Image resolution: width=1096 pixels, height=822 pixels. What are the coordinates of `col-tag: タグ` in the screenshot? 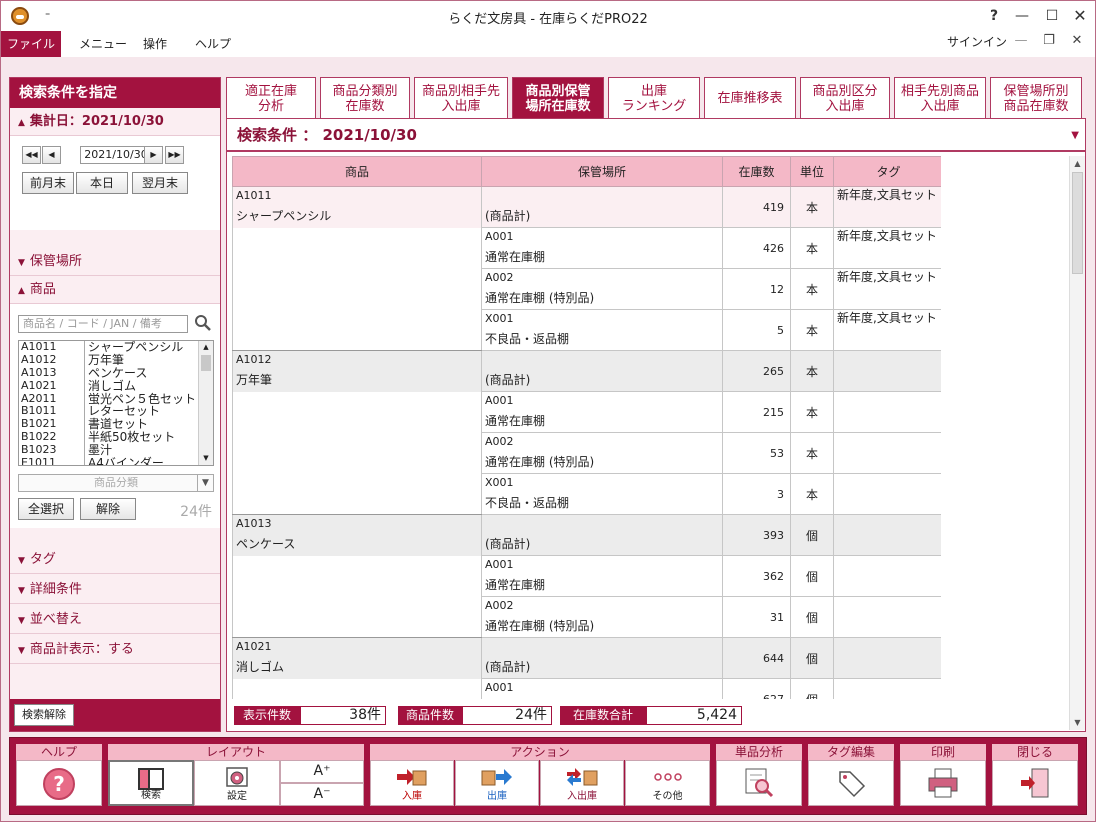 It's located at (887, 171).